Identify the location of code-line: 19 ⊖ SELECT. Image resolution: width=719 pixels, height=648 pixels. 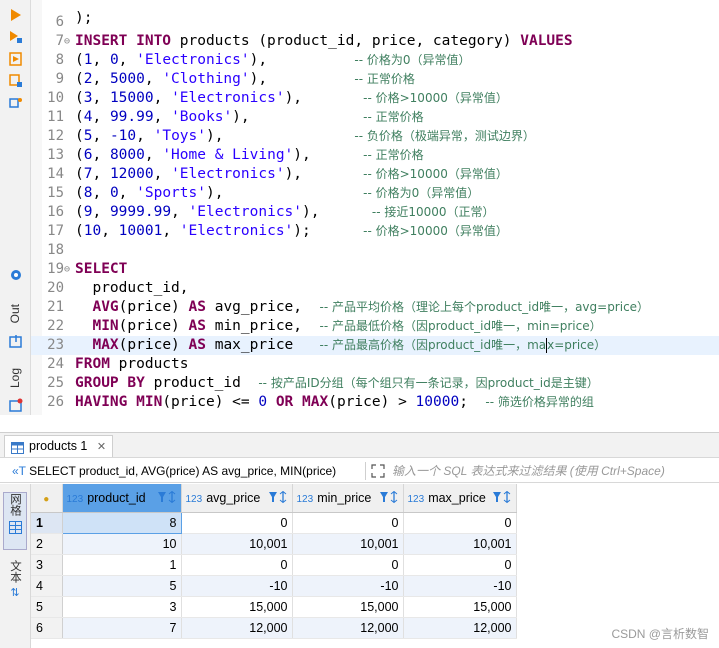
(375, 269).